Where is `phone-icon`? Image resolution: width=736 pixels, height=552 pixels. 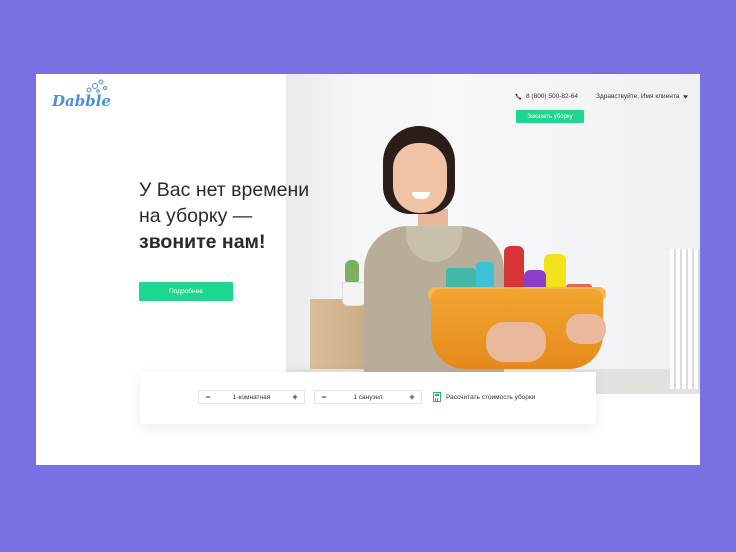 phone-icon is located at coordinates (518, 96).